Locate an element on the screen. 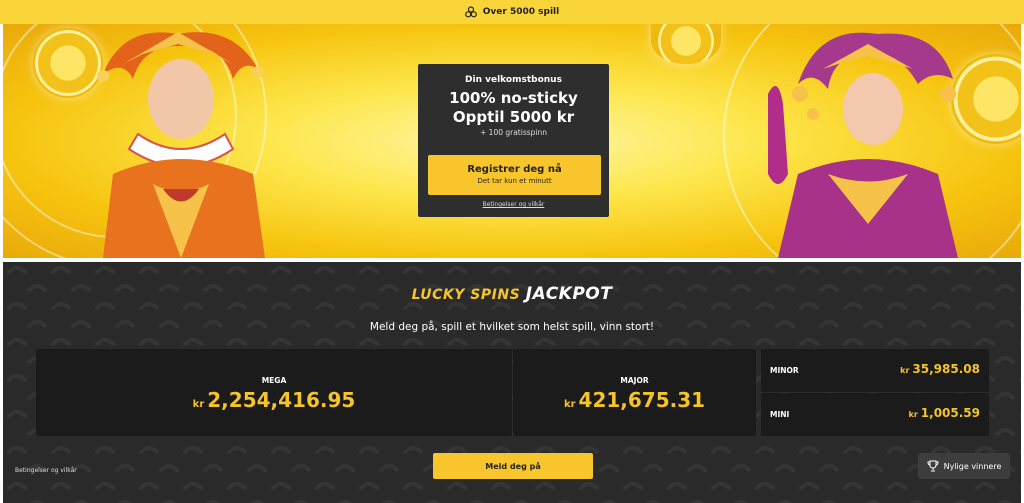 This screenshot has height=503, width=1024. major-jackpot-value: 421,675.31 is located at coordinates (642, 400).